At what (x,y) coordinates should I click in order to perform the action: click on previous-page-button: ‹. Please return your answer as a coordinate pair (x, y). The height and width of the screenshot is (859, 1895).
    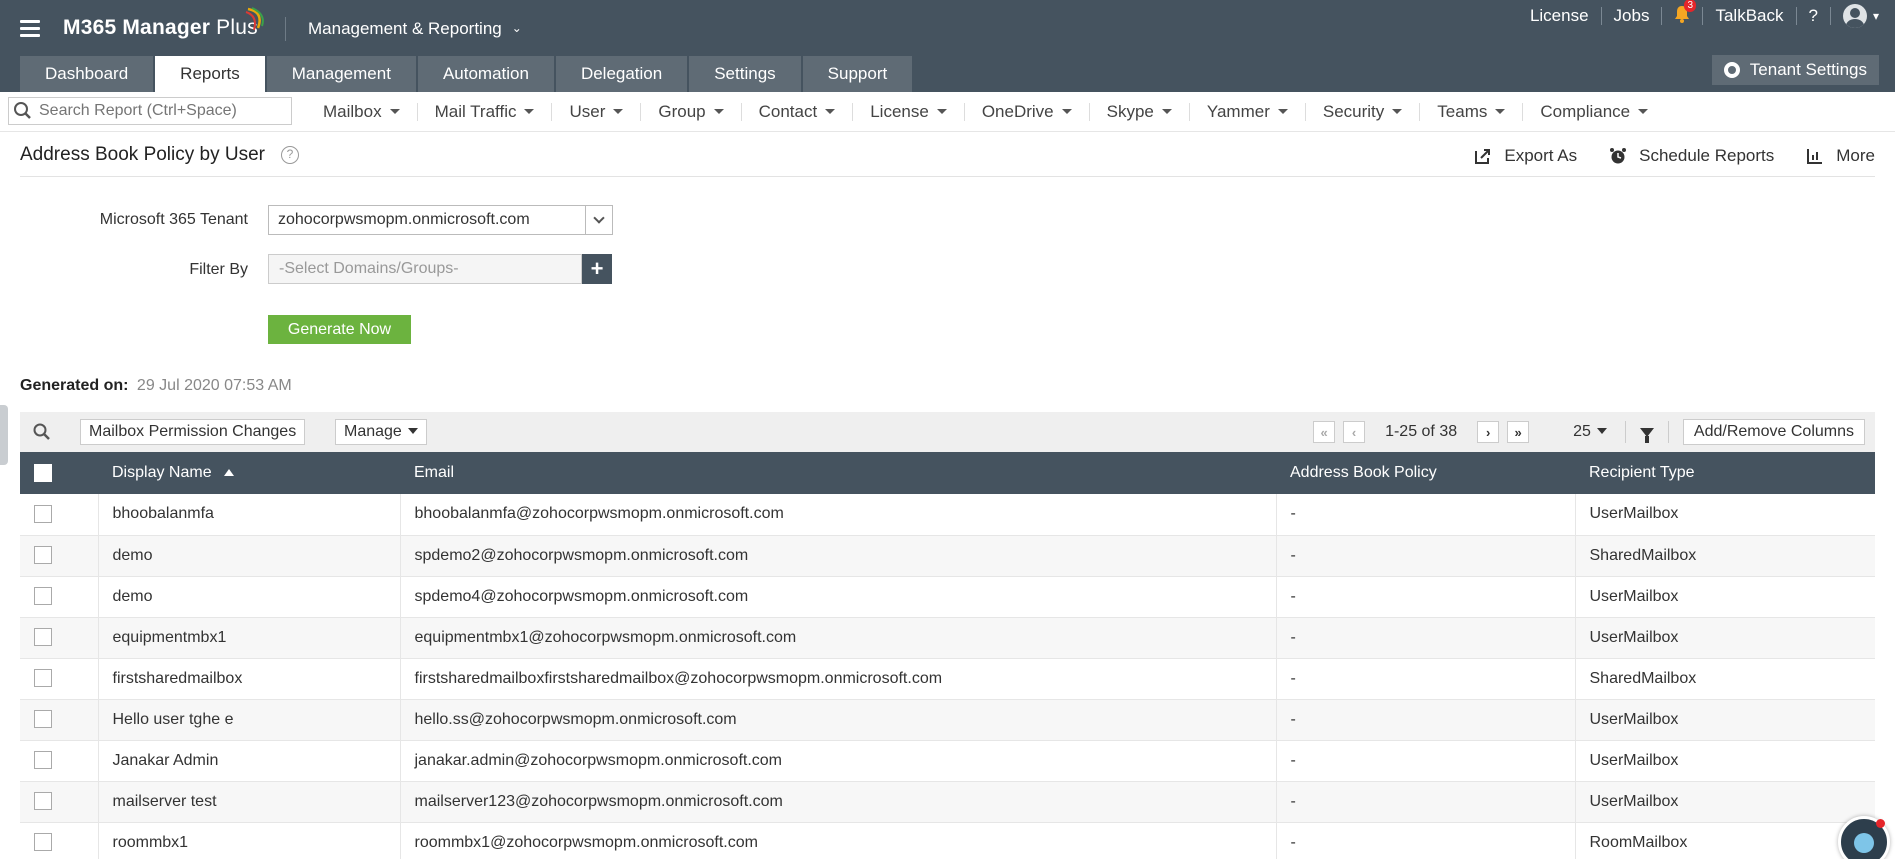
    Looking at the image, I should click on (1354, 432).